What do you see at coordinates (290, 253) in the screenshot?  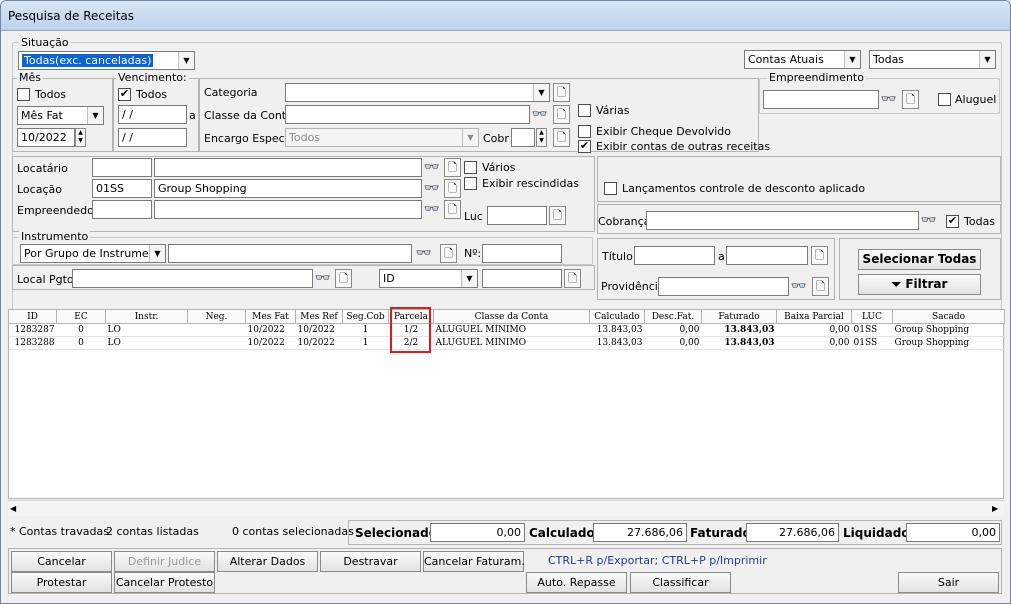 I see `instrumento-input` at bounding box center [290, 253].